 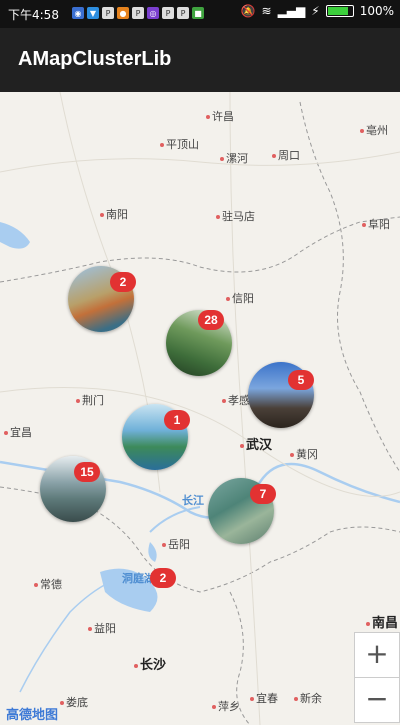 I want to click on city-label: 岳阳, so click(x=176, y=544).